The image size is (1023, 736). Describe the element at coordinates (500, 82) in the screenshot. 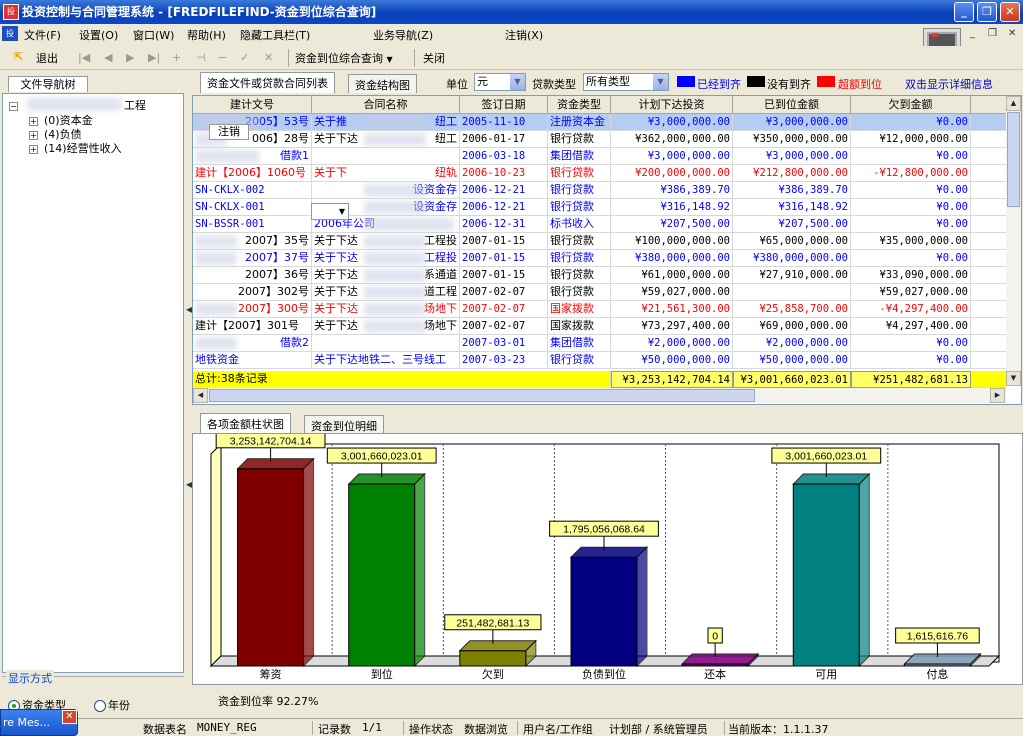

I see `unit-select: 元 ▼` at that location.